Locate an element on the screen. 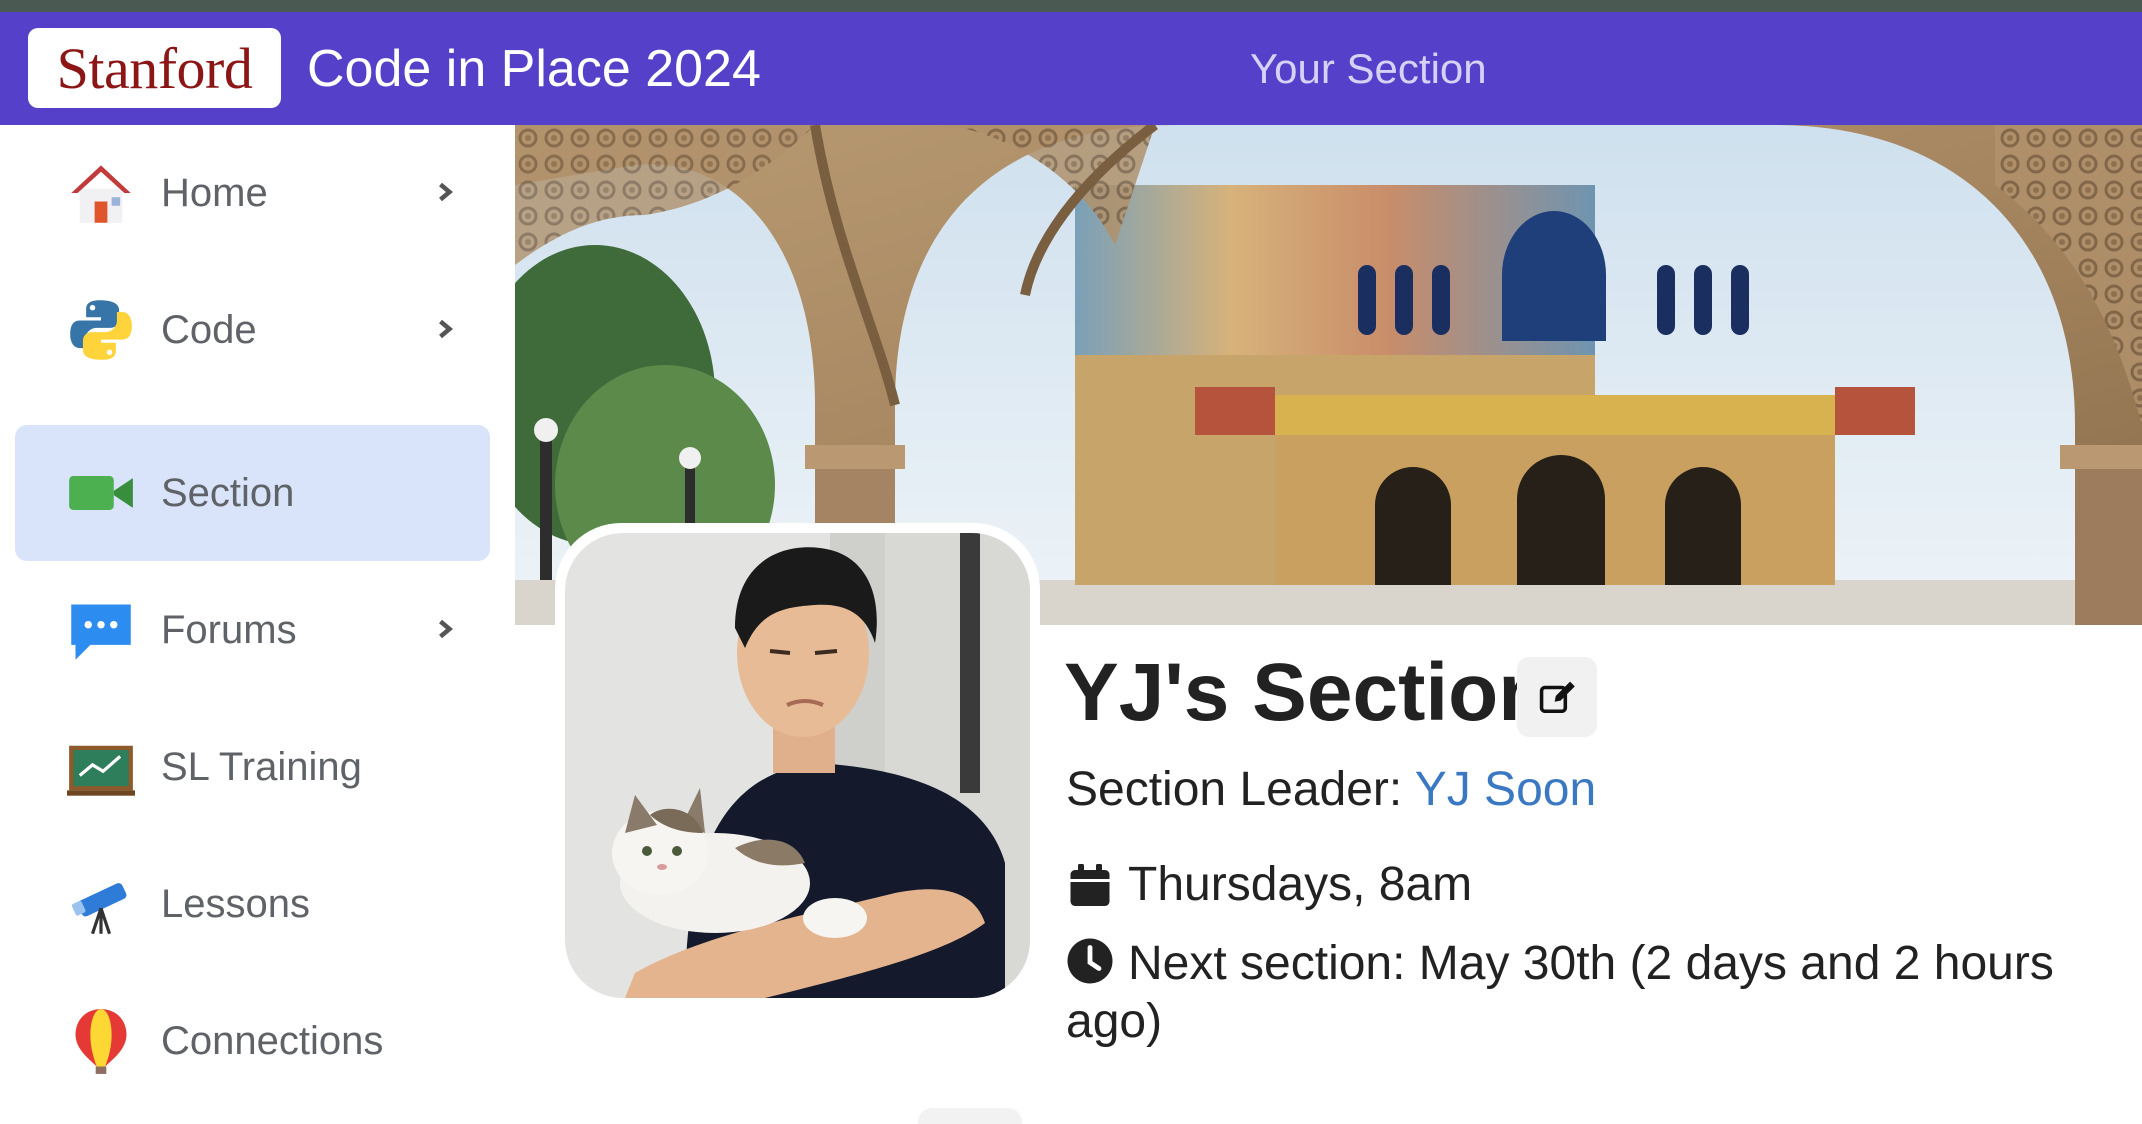  stanford-logo: Stanford is located at coordinates (154, 68).